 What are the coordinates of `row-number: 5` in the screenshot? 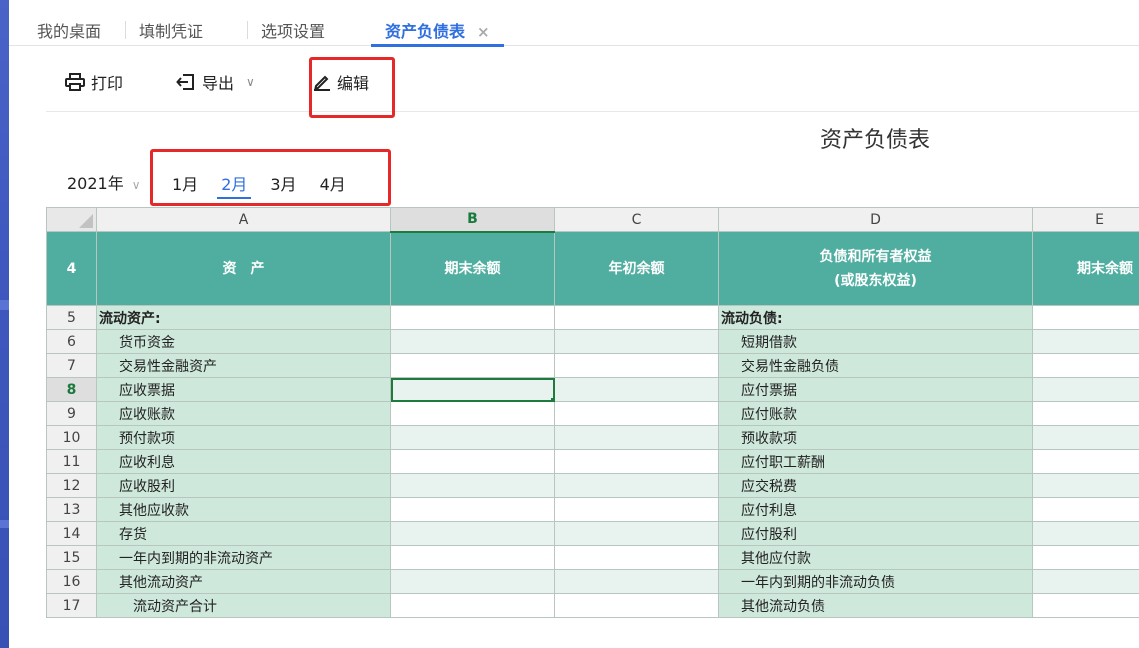 It's located at (71, 317).